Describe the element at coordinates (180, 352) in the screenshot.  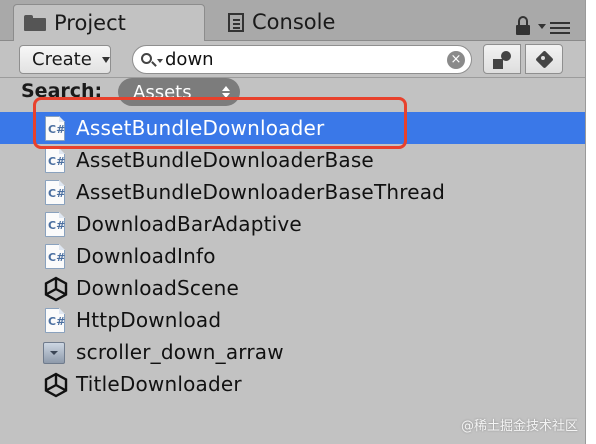
I see `list-item-label: scroller_down_arraw` at that location.